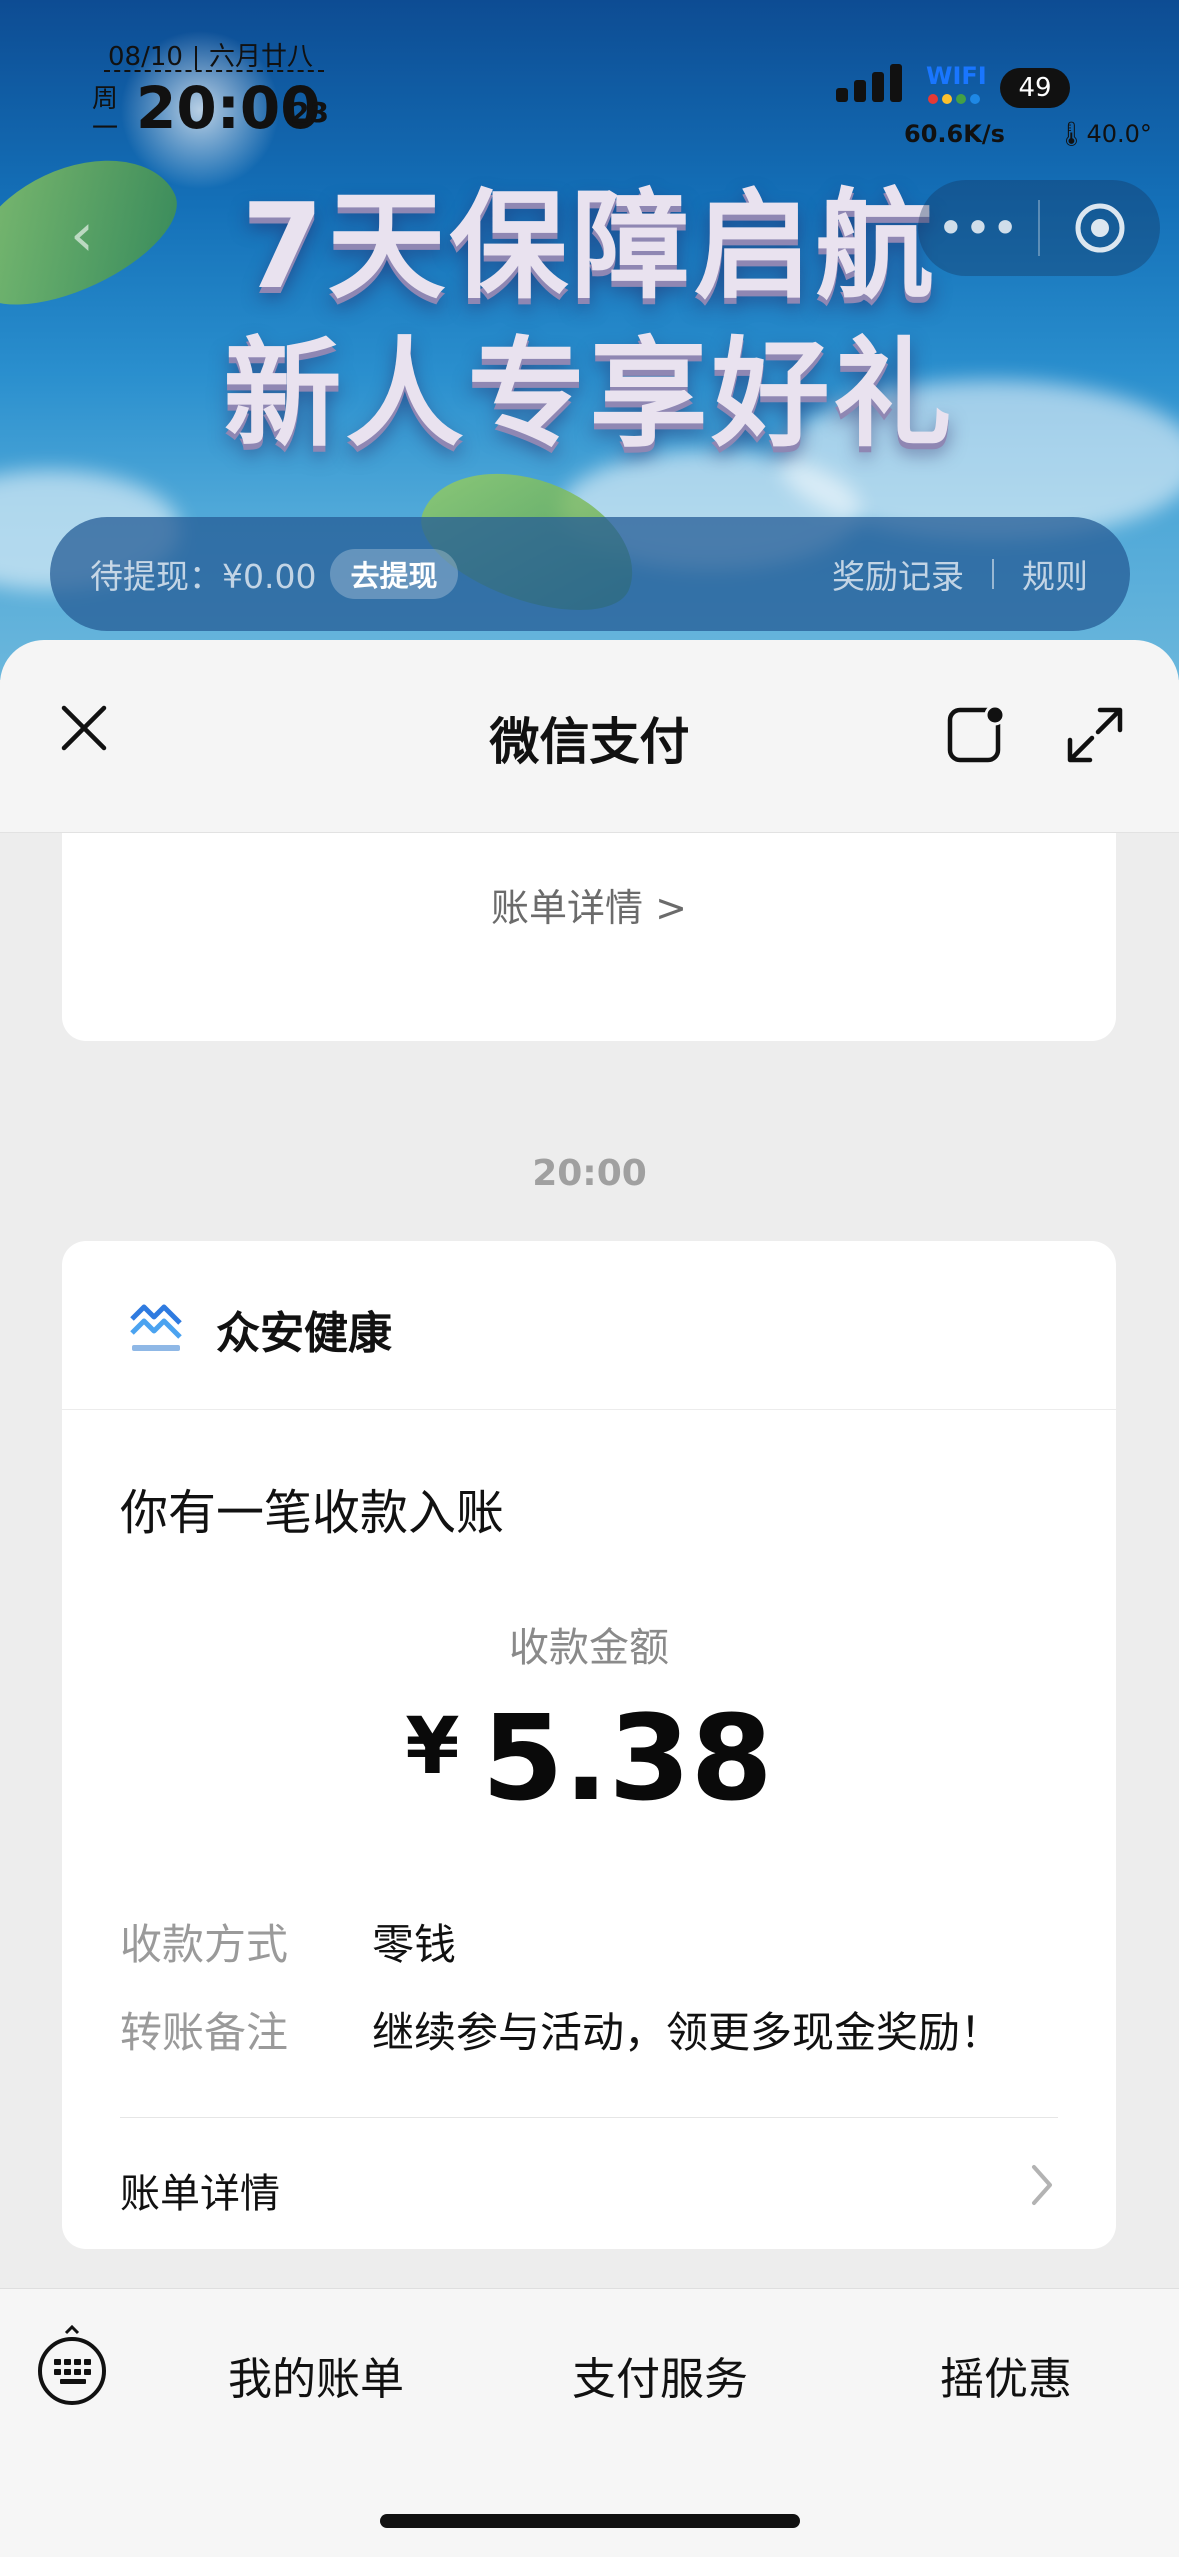 Image resolution: width=1179 pixels, height=2557 pixels. I want to click on payment-method-label: 收款方式, so click(204, 1944).